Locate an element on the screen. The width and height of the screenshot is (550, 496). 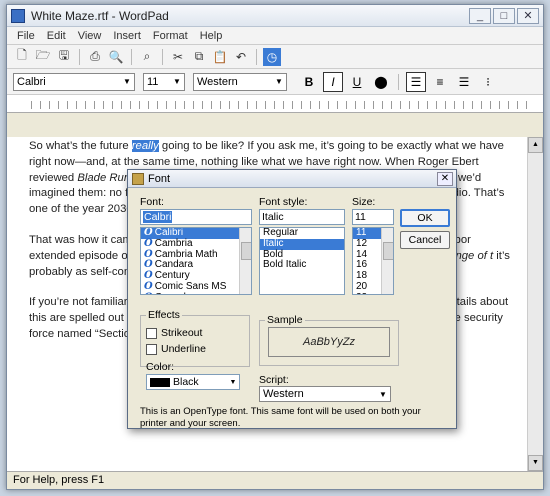
paste-icon: 📋 is located at coordinates (220, 57).